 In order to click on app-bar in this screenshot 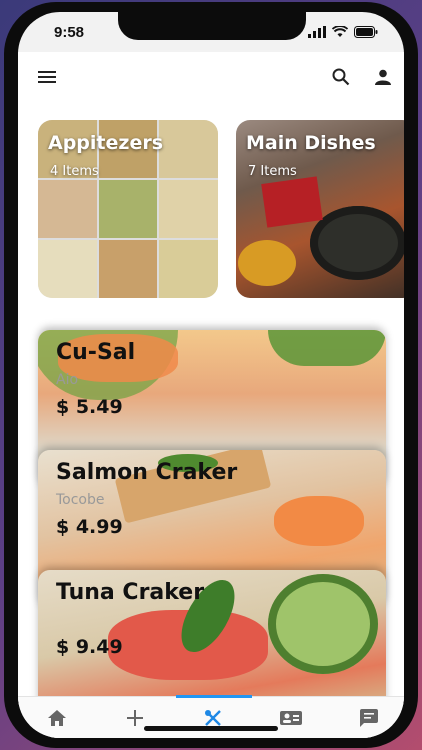, I will do `click(211, 77)`.